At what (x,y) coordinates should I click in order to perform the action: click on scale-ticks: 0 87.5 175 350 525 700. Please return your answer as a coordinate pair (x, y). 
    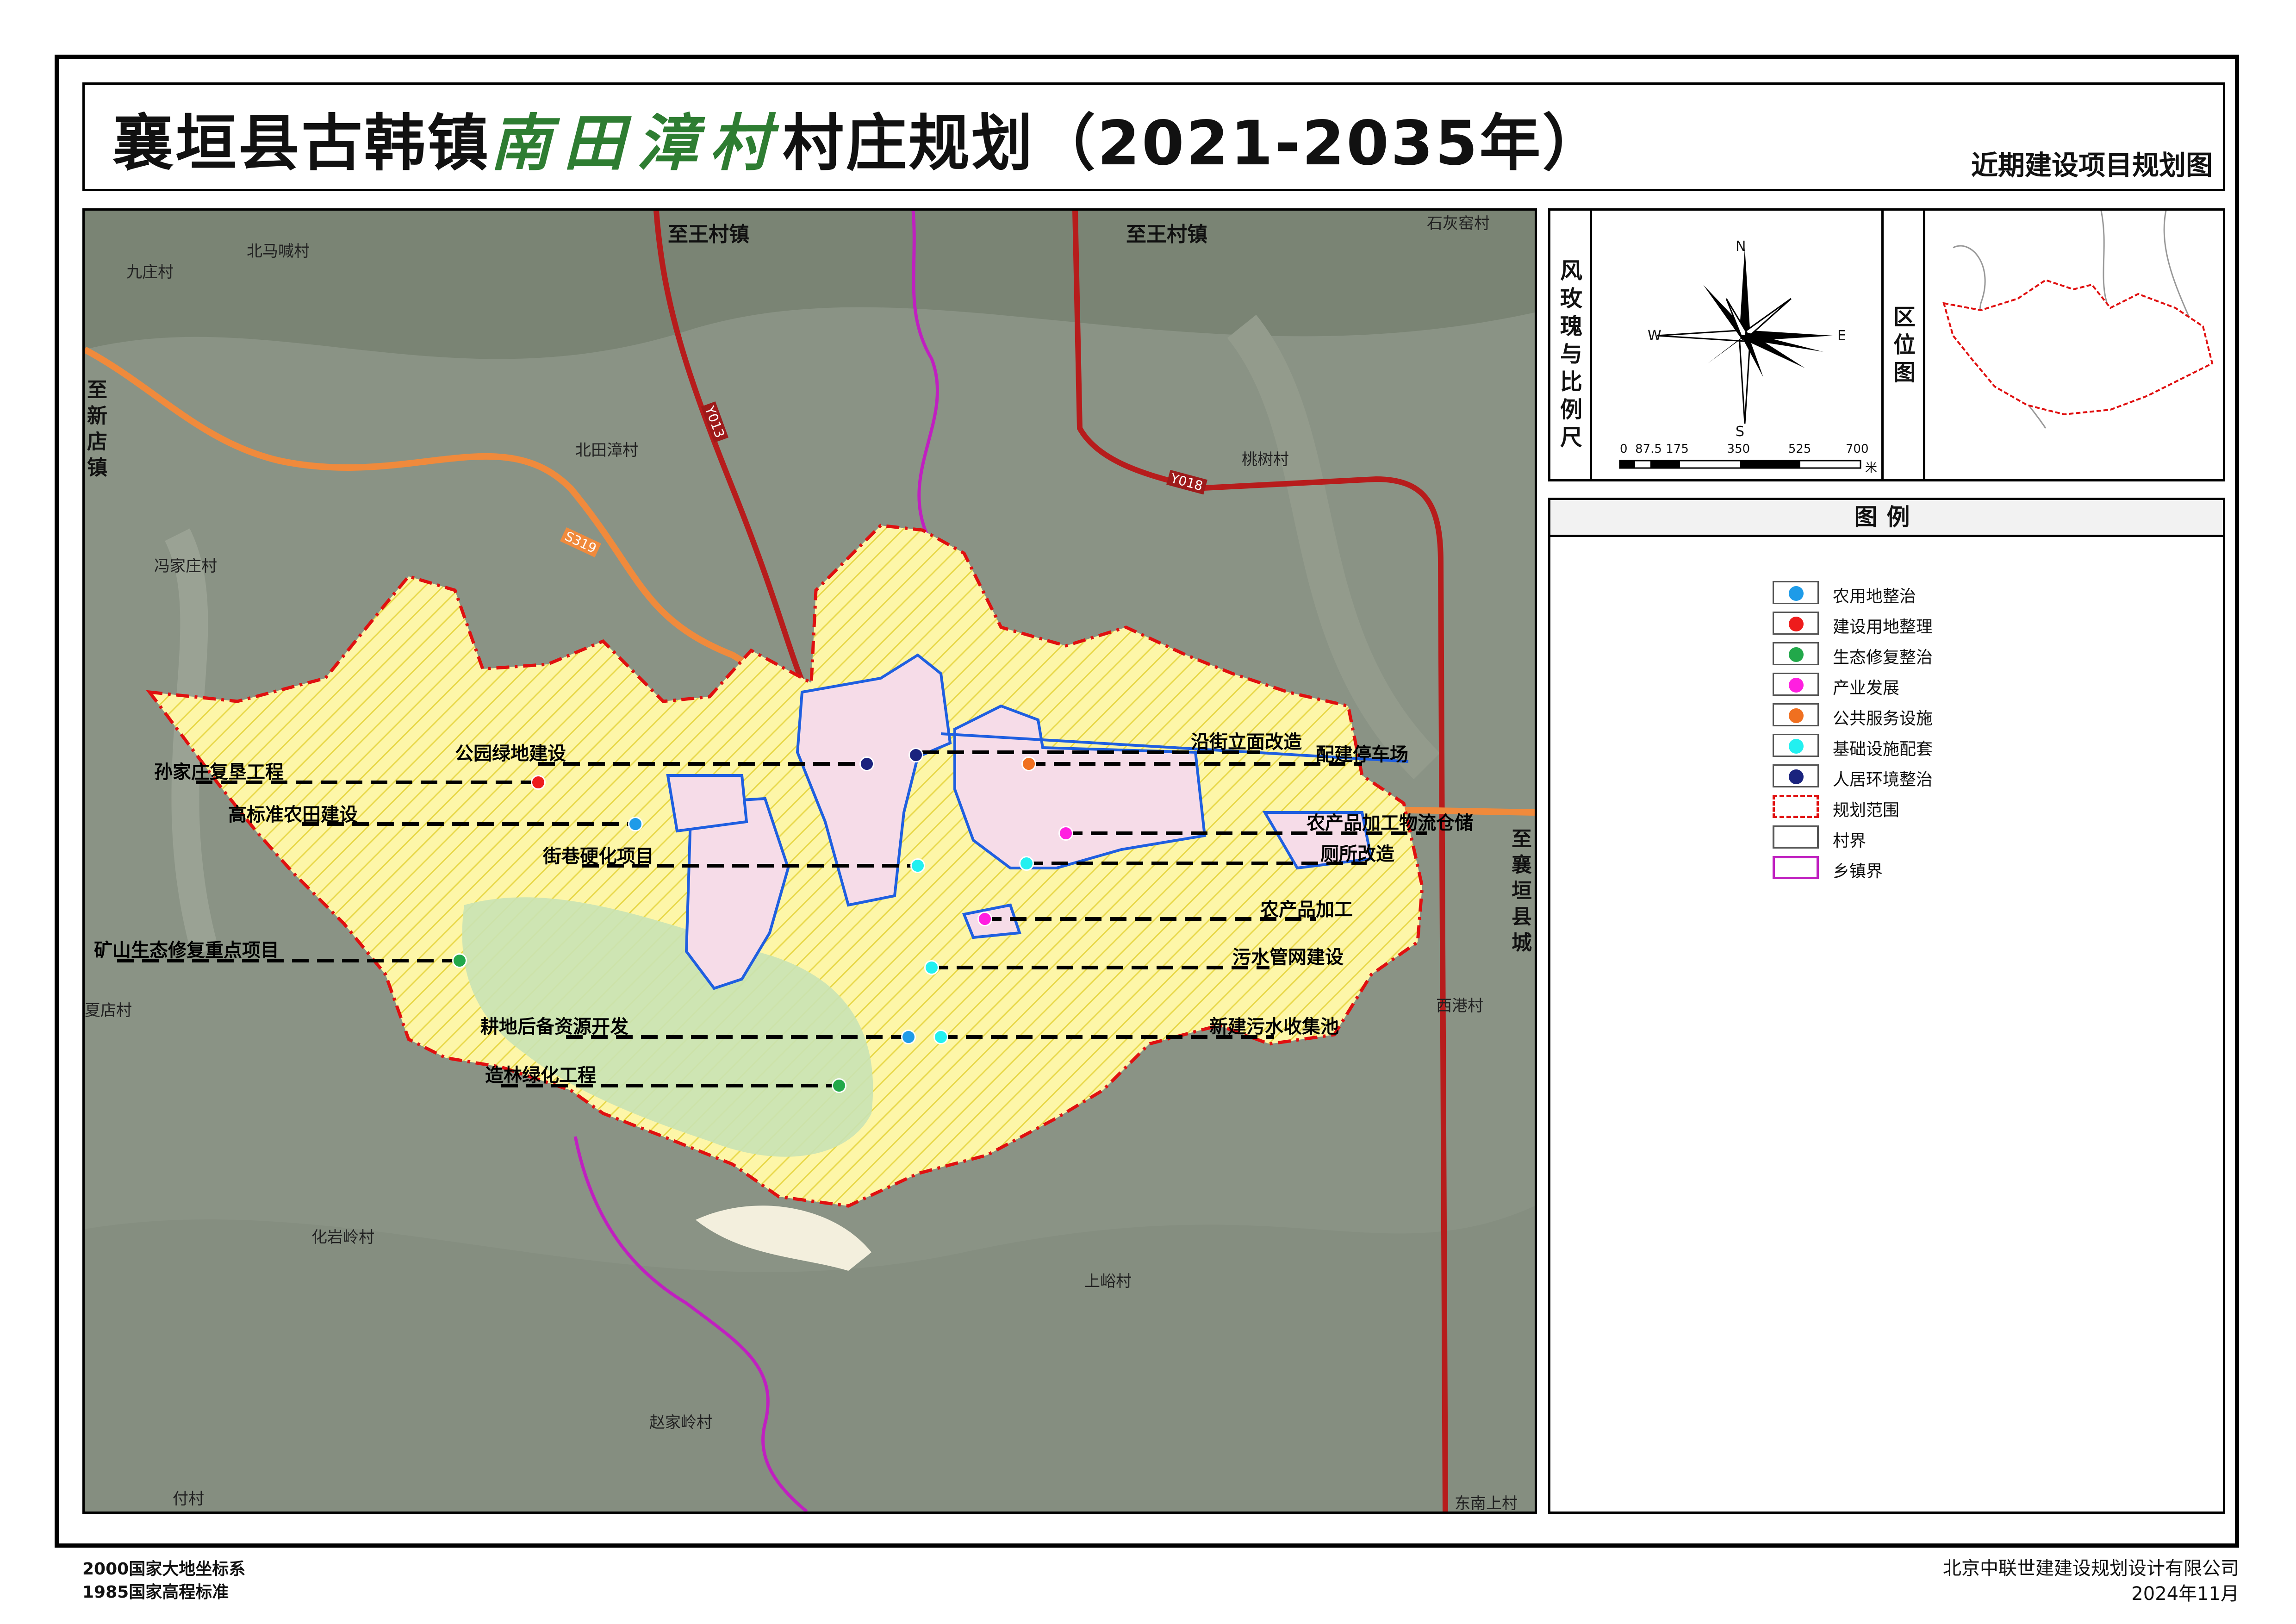
    Looking at the image, I should click on (1744, 449).